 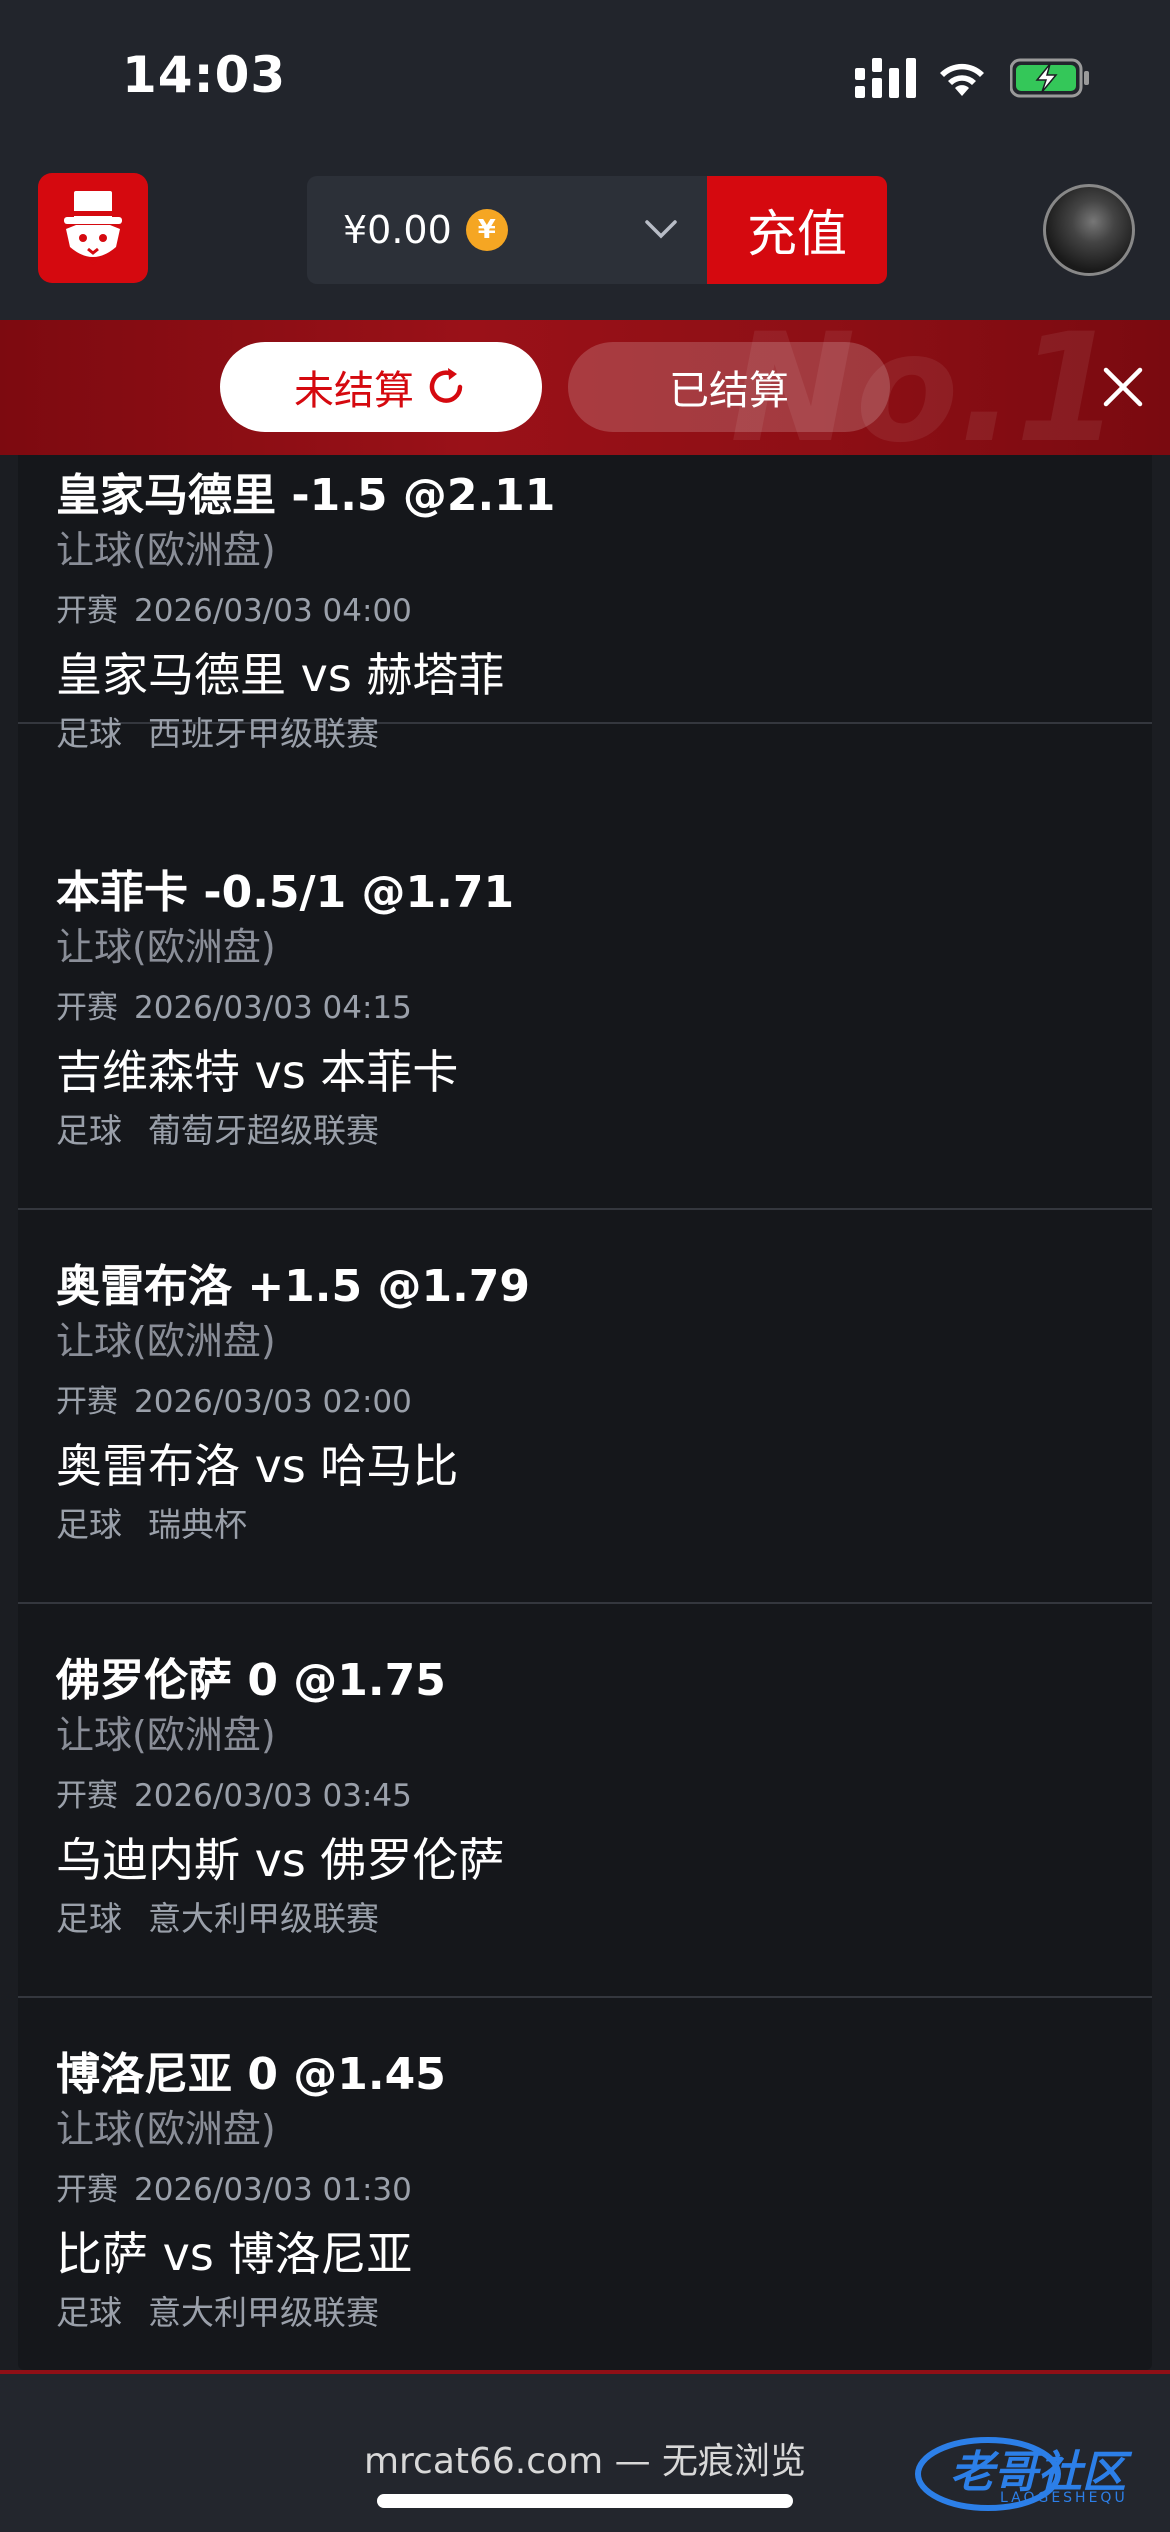 I want to click on match-teams: 比萨 vs 博洛尼亚, so click(x=234, y=2254).